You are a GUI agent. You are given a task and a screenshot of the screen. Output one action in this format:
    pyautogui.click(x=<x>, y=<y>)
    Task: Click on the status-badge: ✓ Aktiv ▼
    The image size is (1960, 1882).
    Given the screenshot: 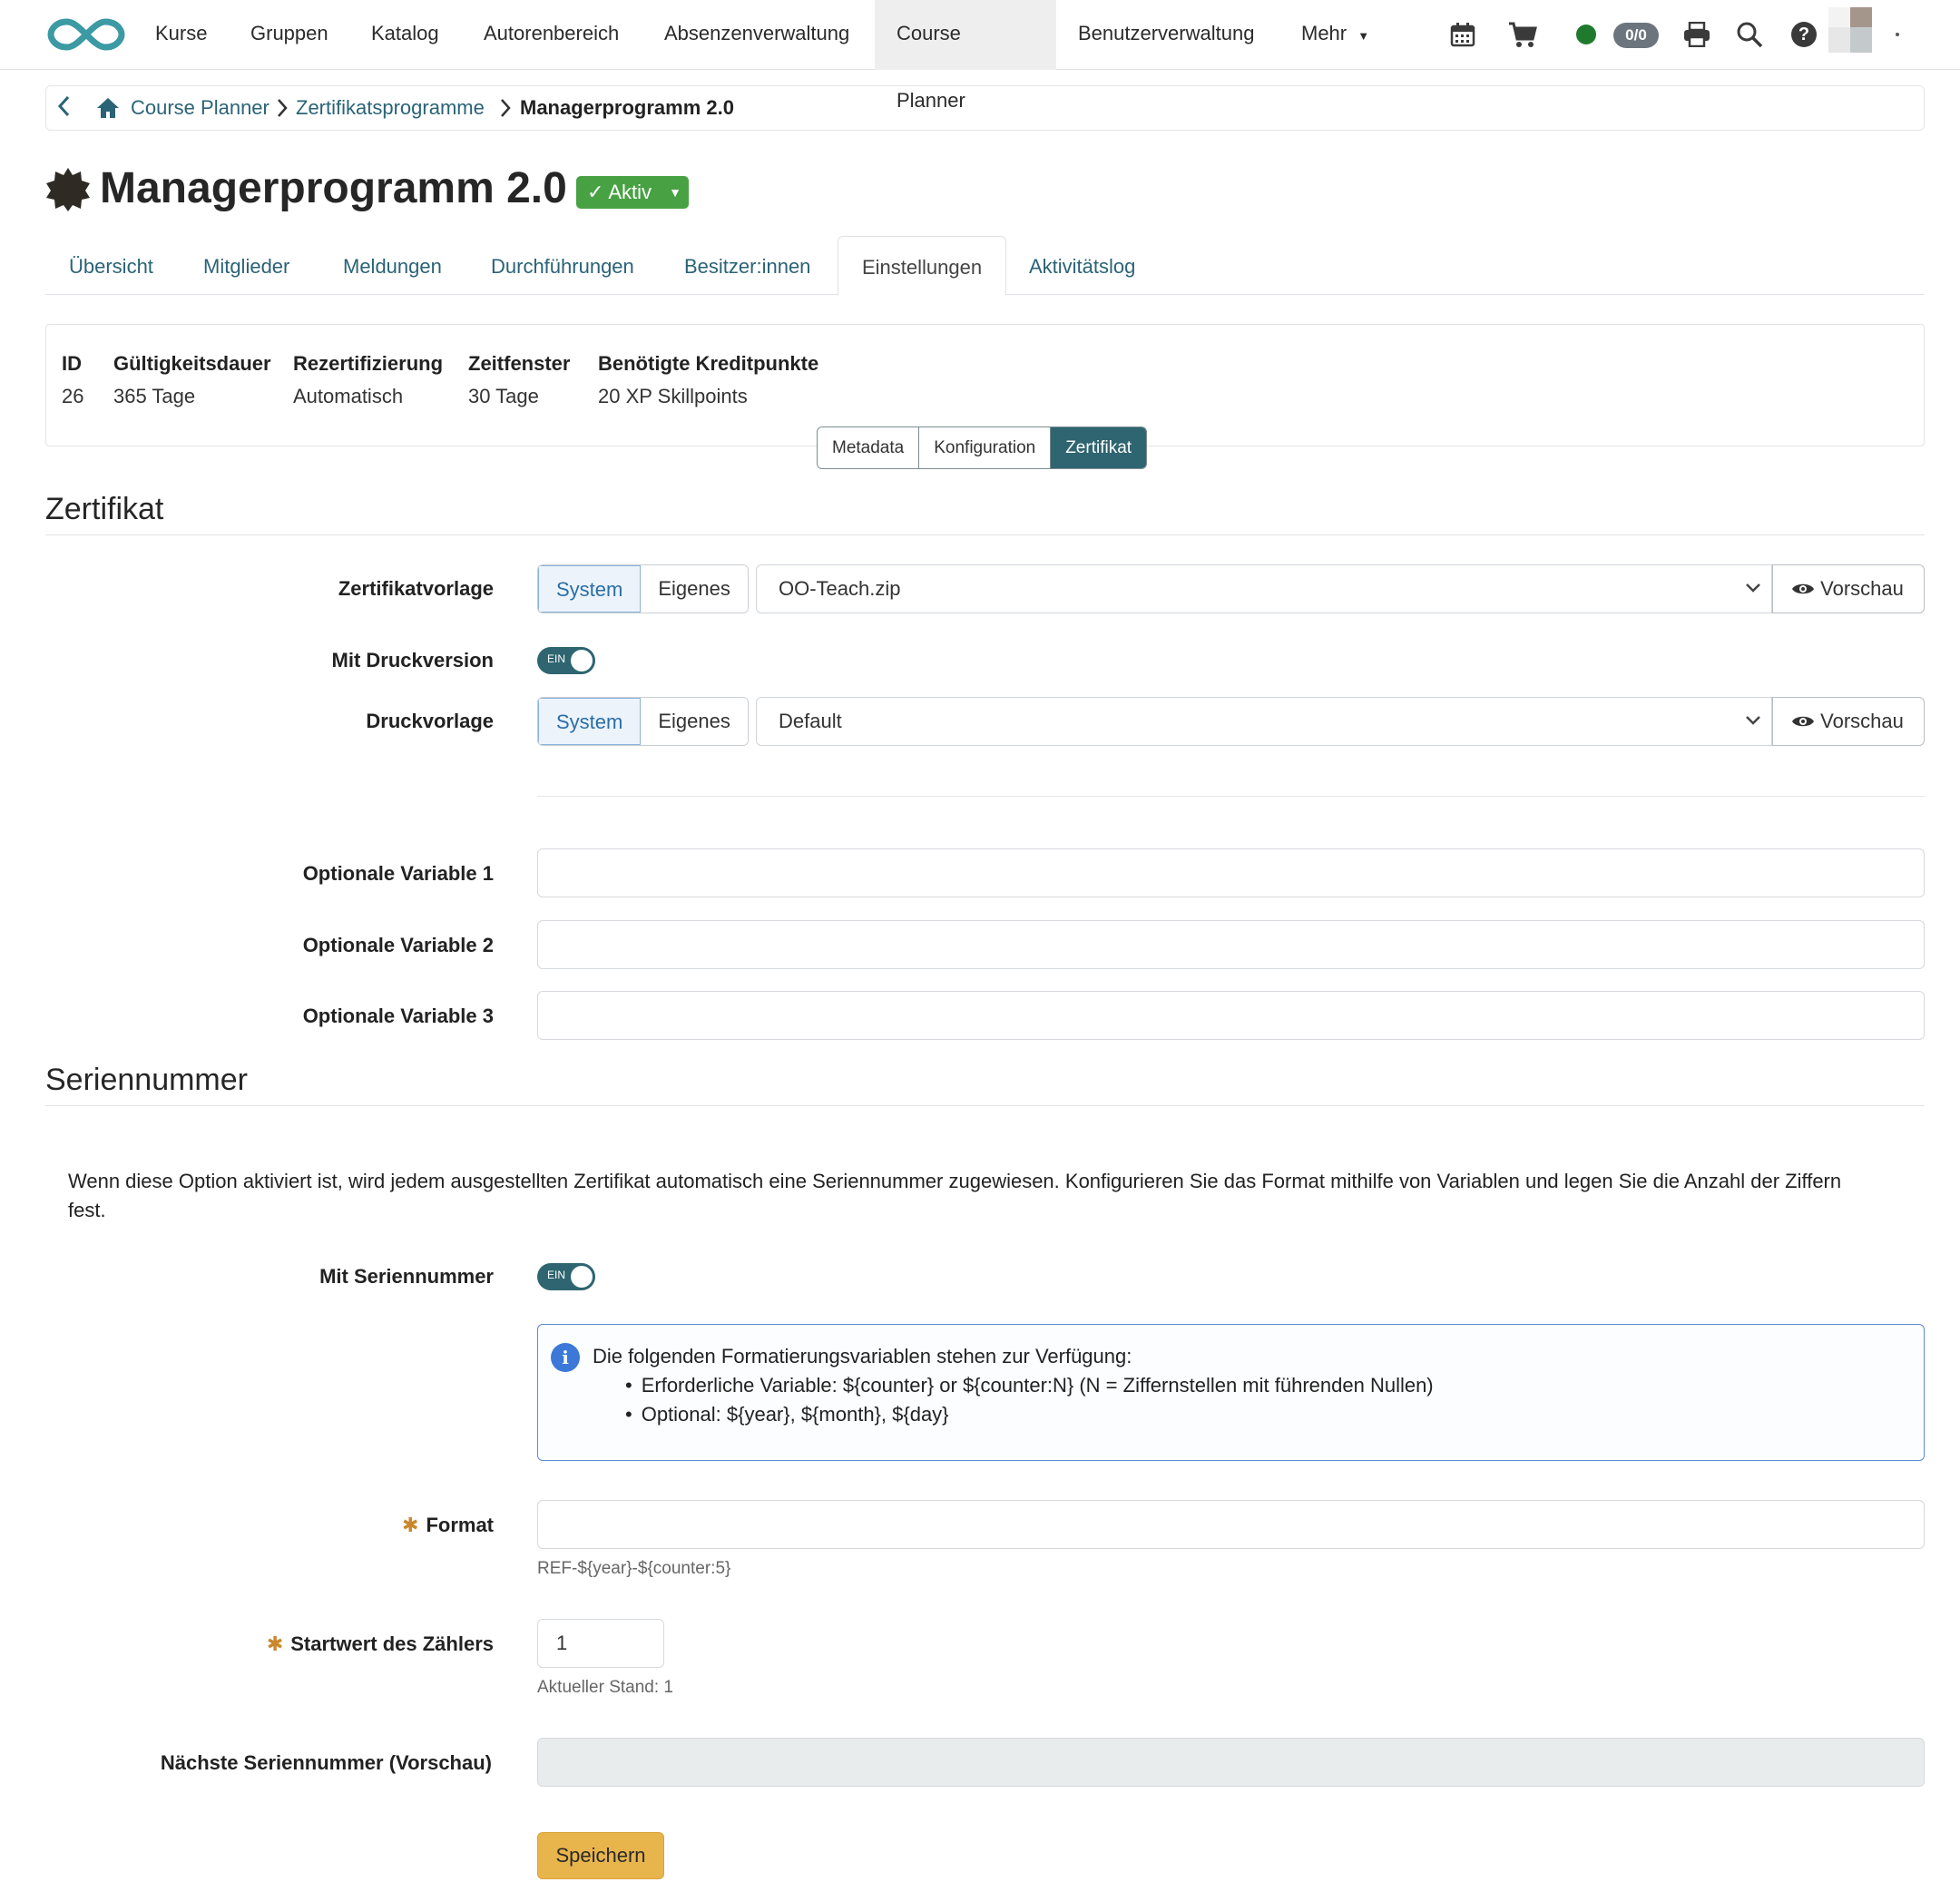 What is the action you would take?
    pyautogui.click(x=632, y=192)
    